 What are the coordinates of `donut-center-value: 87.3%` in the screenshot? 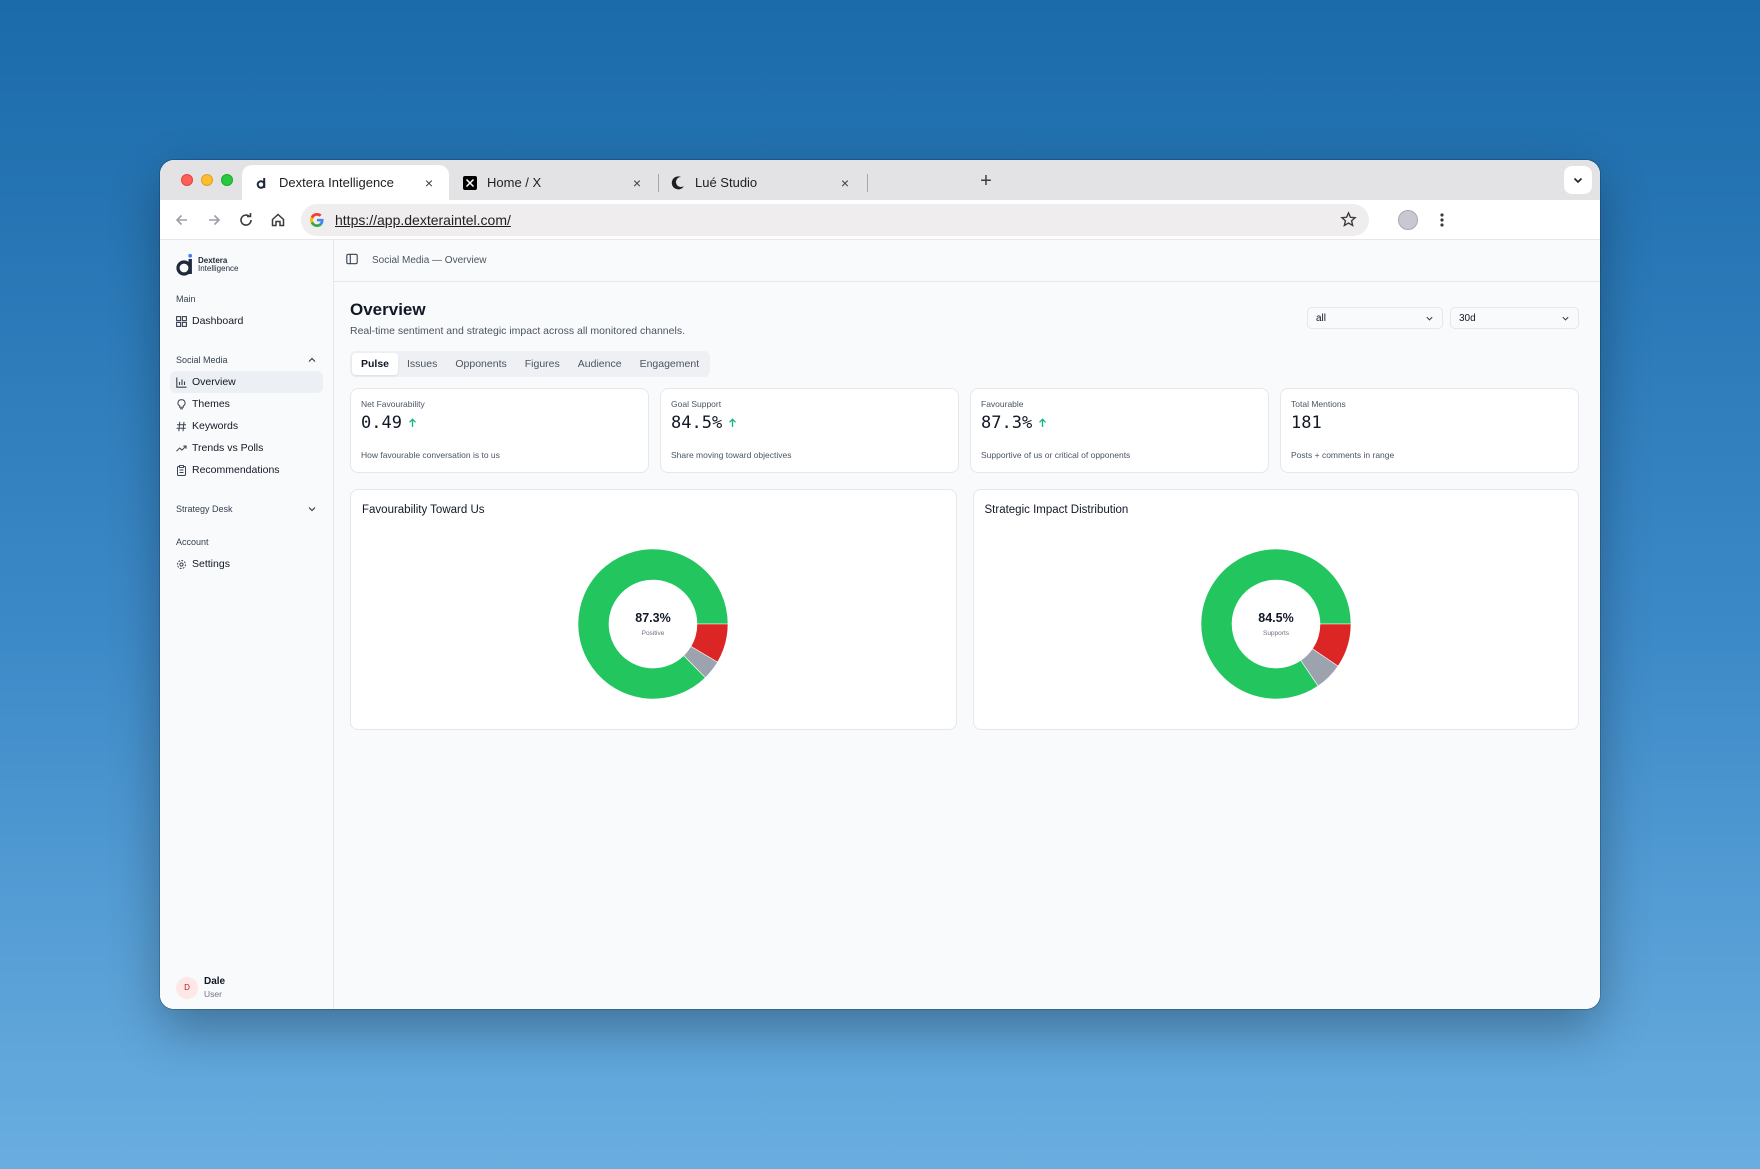 It's located at (653, 618).